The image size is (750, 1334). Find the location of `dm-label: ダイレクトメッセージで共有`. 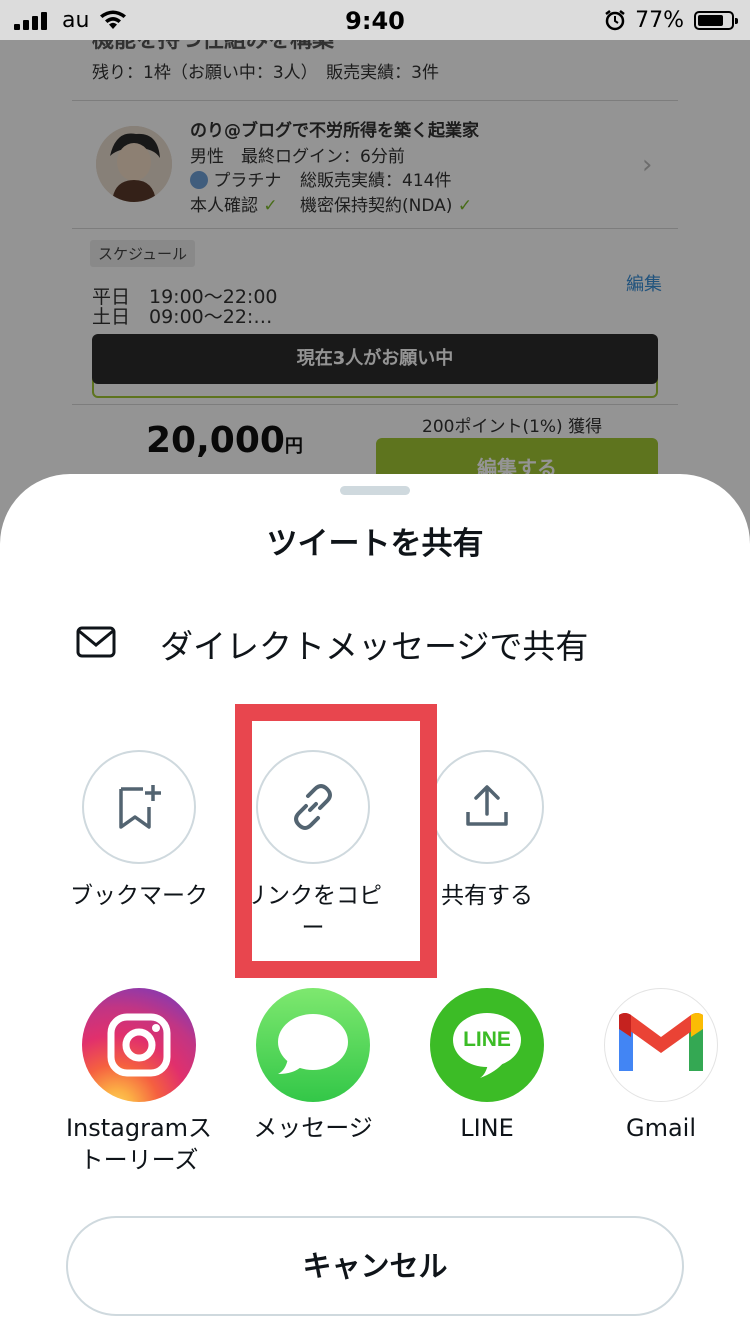

dm-label: ダイレクトメッセージで共有 is located at coordinates (374, 646).